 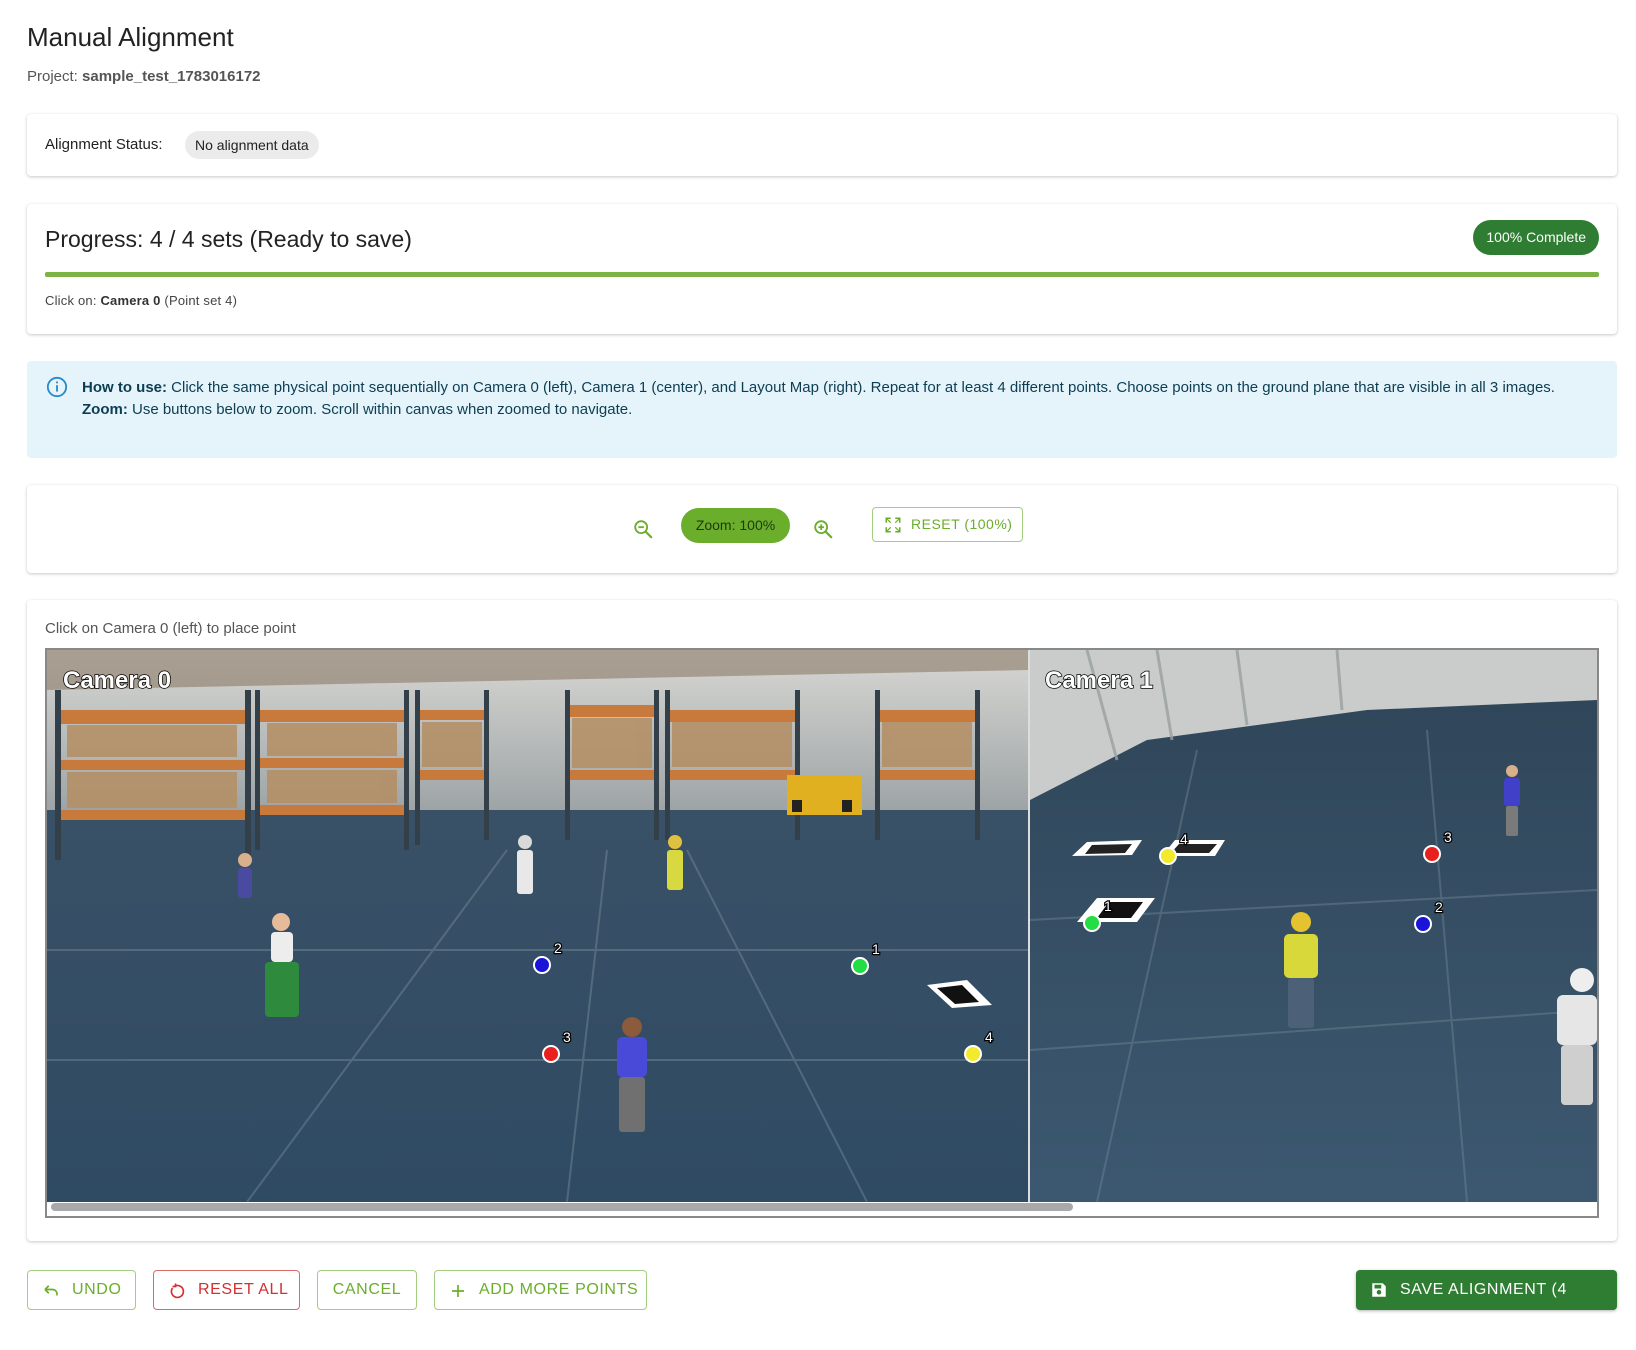 I want to click on reset-zoom-label: RESET (100%), so click(x=962, y=524).